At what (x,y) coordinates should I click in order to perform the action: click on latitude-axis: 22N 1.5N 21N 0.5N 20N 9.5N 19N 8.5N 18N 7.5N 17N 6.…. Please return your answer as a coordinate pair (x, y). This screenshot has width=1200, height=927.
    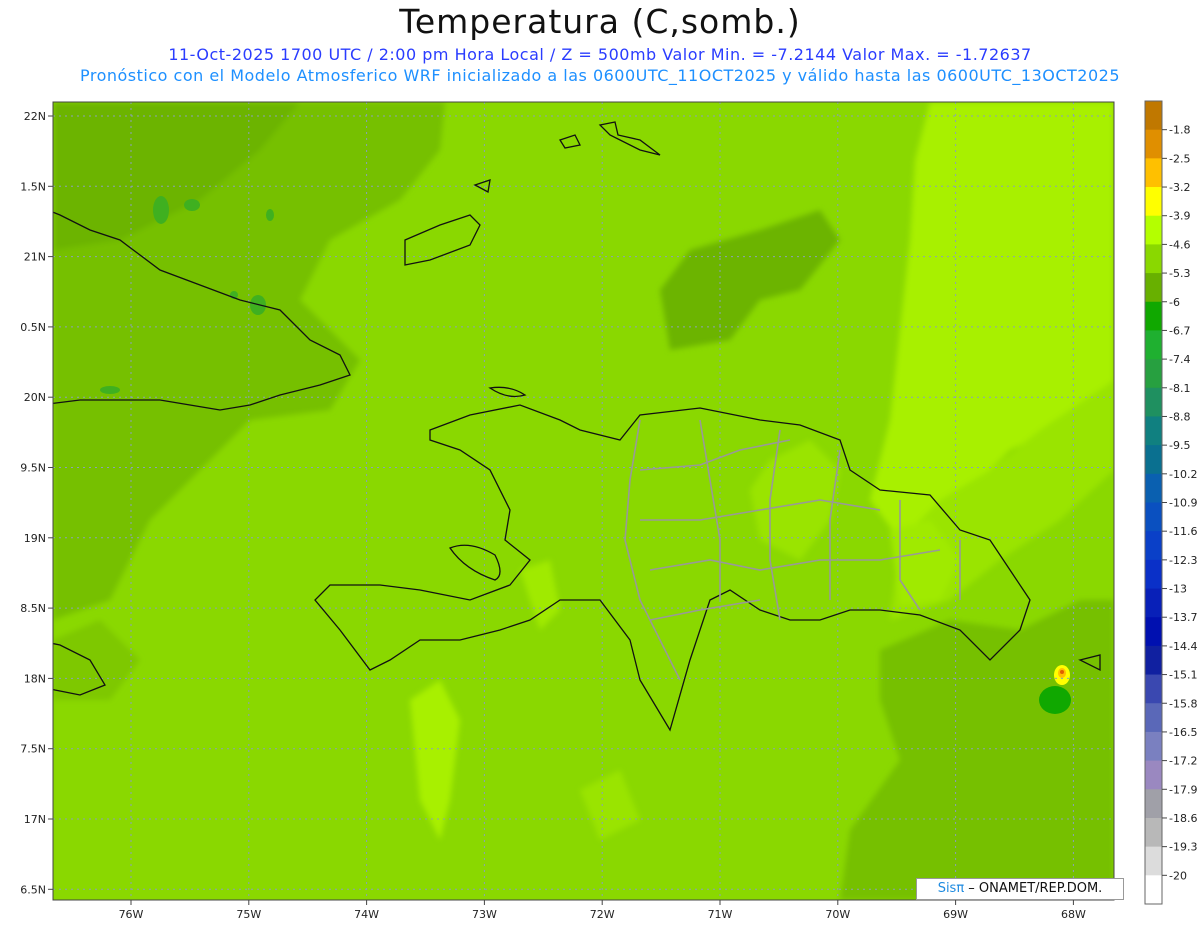
    Looking at the image, I should click on (36, 503).